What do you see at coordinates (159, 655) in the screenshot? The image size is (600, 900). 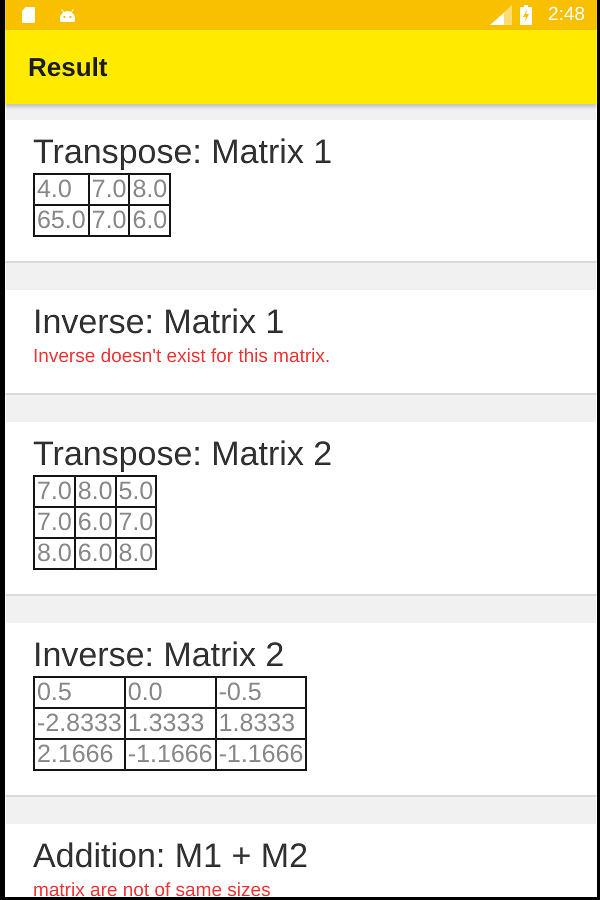 I see `section-title: Inverse: Matrix 2` at bounding box center [159, 655].